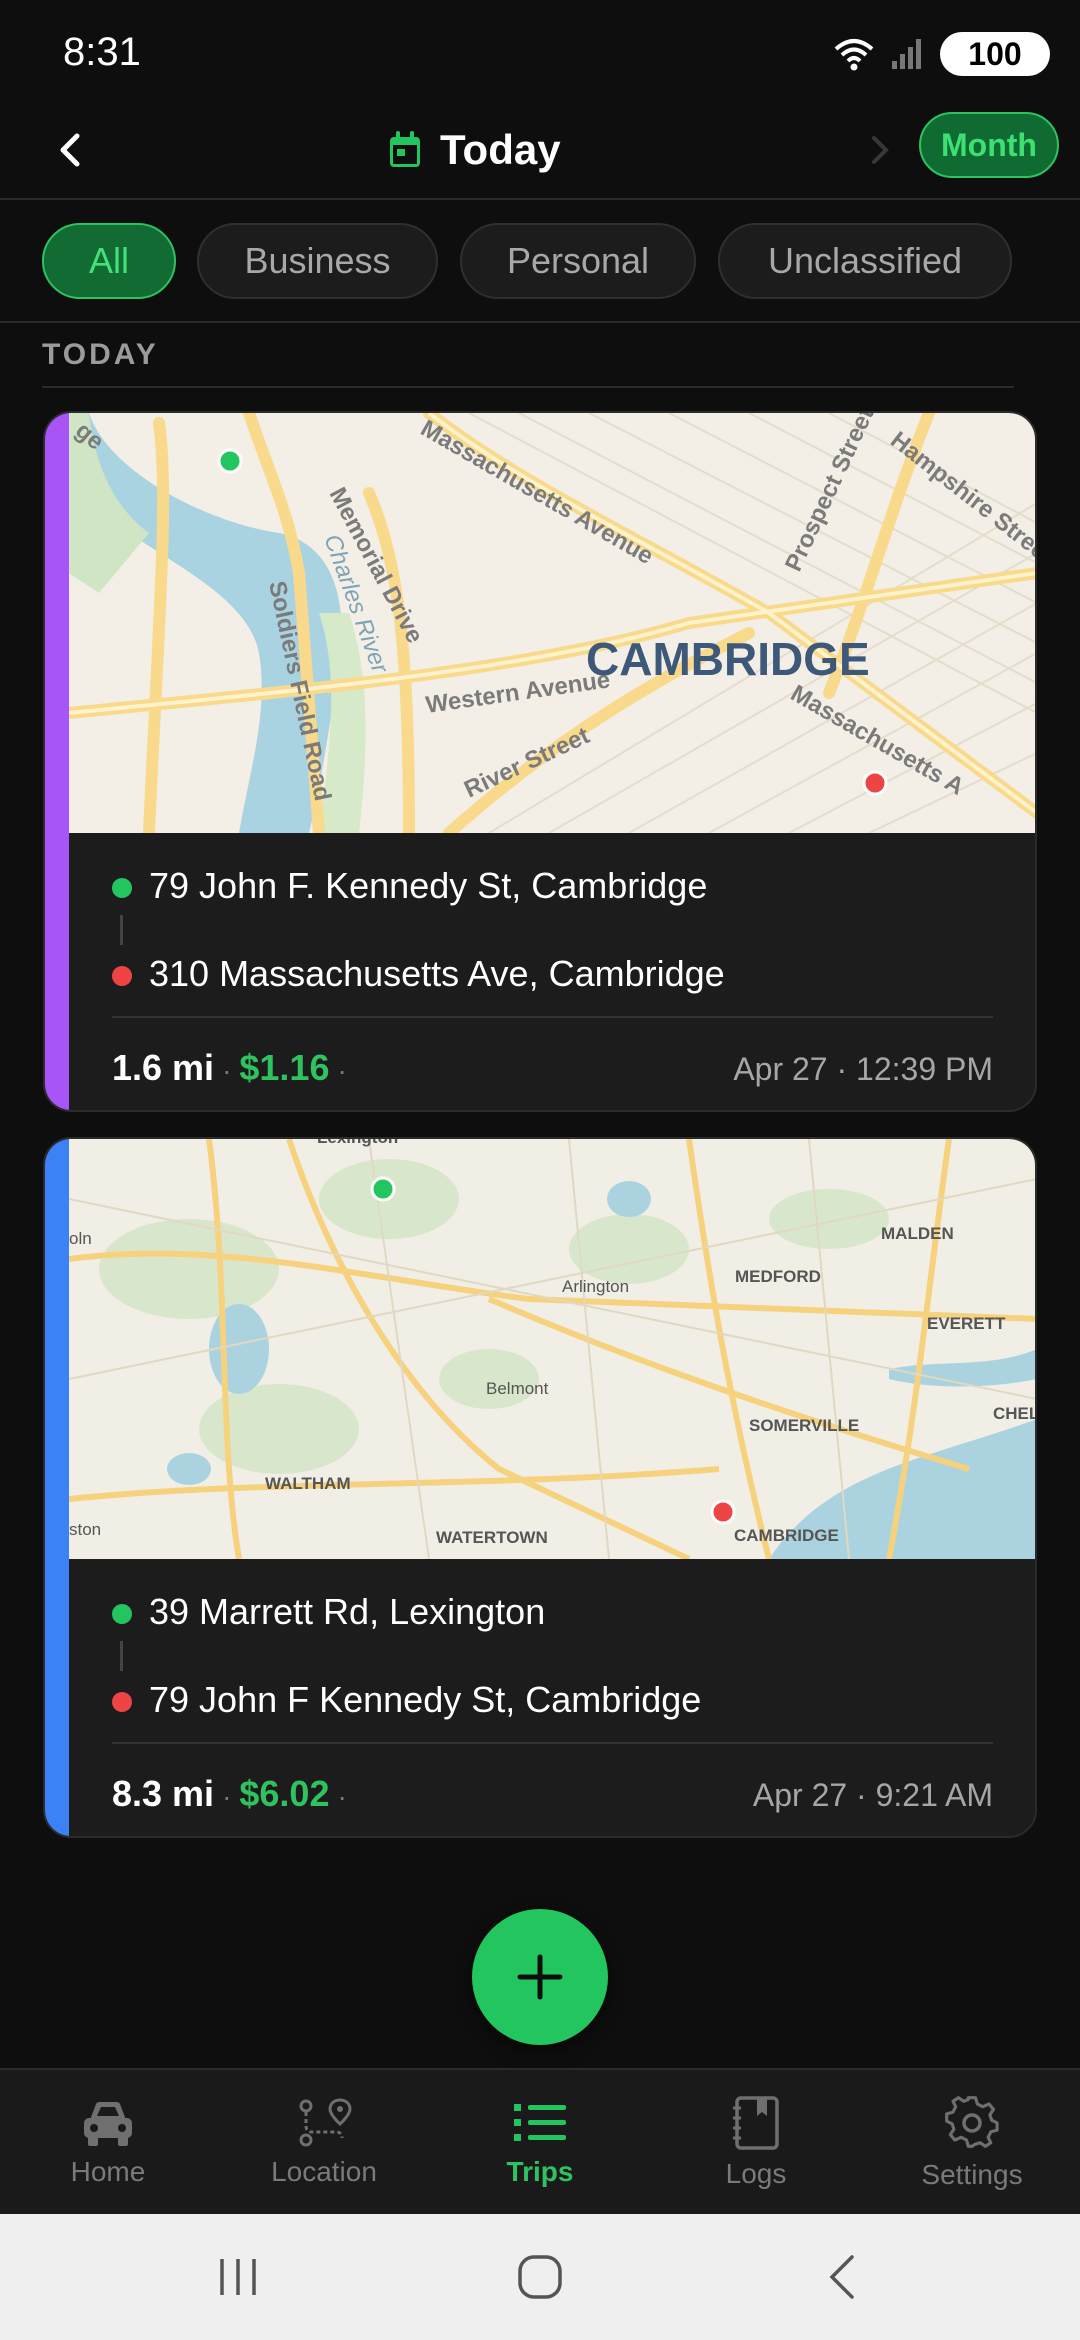 The image size is (1080, 2340). Describe the element at coordinates (347, 1611) in the screenshot. I see `trip-start-address: 39 Marrett Rd, Lexington` at that location.